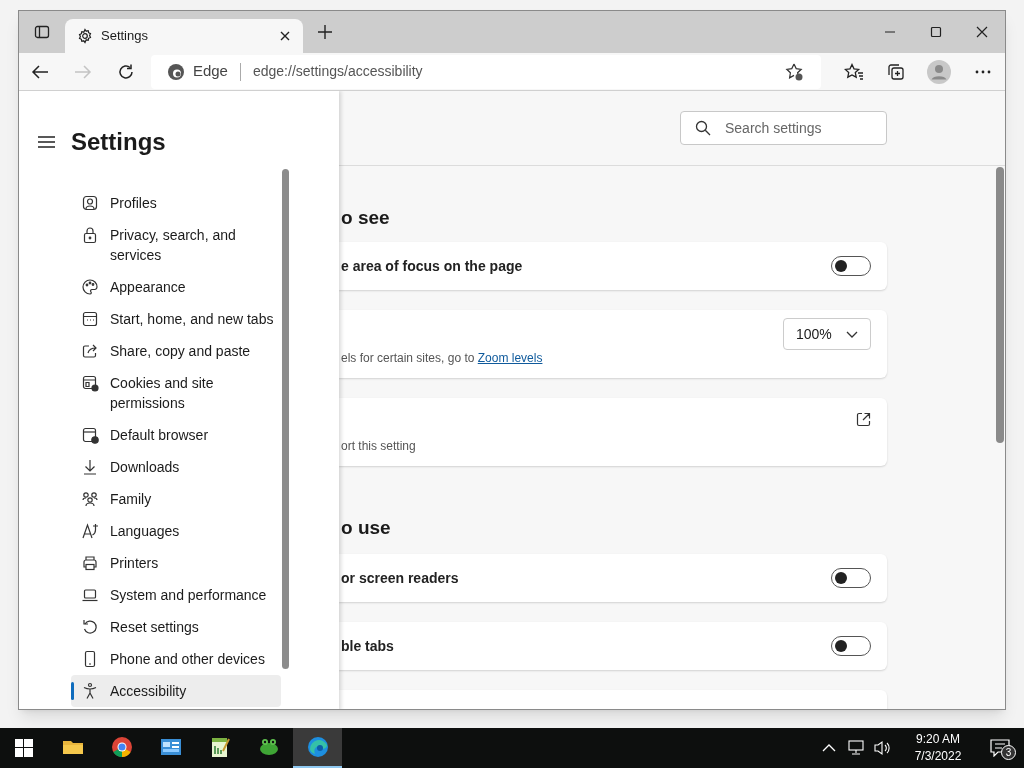 This screenshot has width=1024, height=768. I want to click on address-bar: Edge edge://settings/accessibility, so click(485, 71).